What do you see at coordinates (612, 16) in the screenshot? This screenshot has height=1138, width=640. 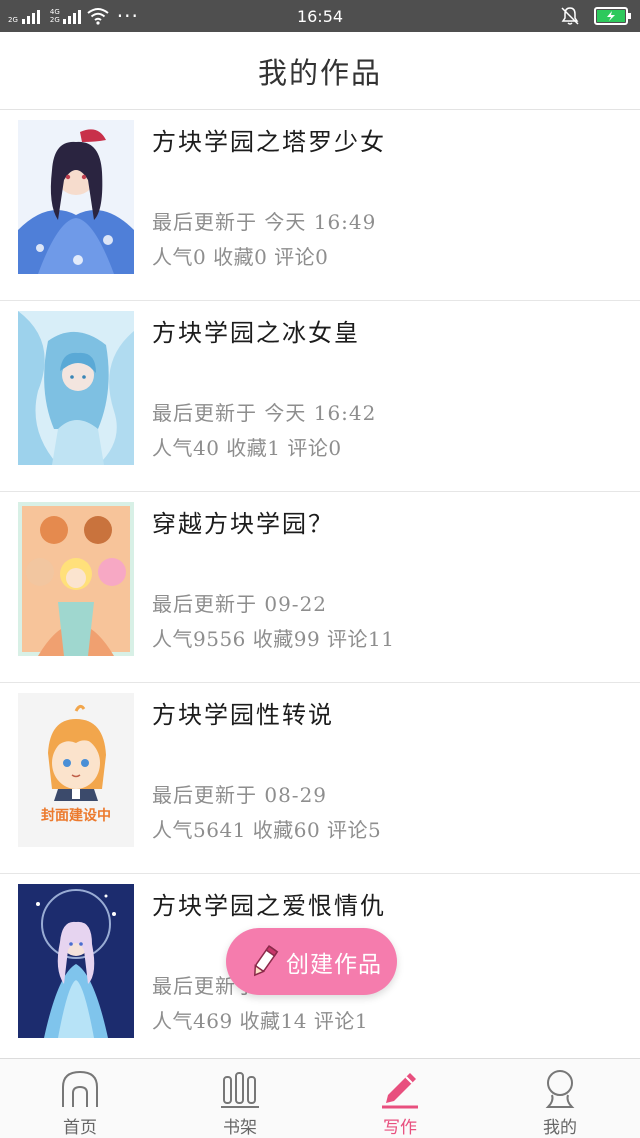 I see `battery-icon` at bounding box center [612, 16].